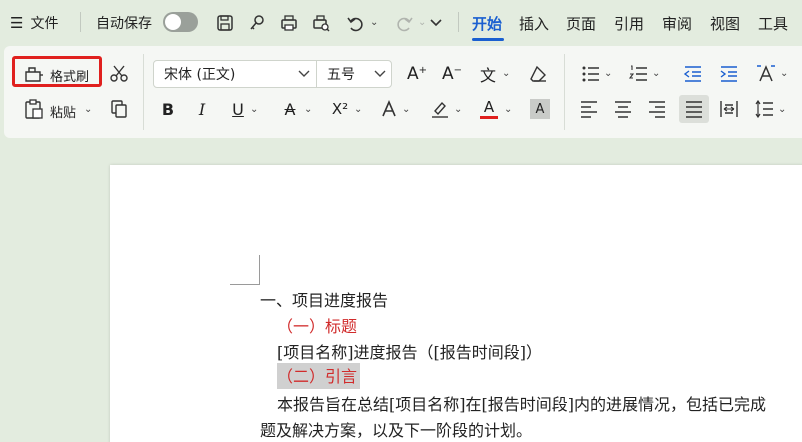 The image size is (802, 442). Describe the element at coordinates (508, 109) in the screenshot. I see `font-color-dropdown-icon: ⌄` at that location.